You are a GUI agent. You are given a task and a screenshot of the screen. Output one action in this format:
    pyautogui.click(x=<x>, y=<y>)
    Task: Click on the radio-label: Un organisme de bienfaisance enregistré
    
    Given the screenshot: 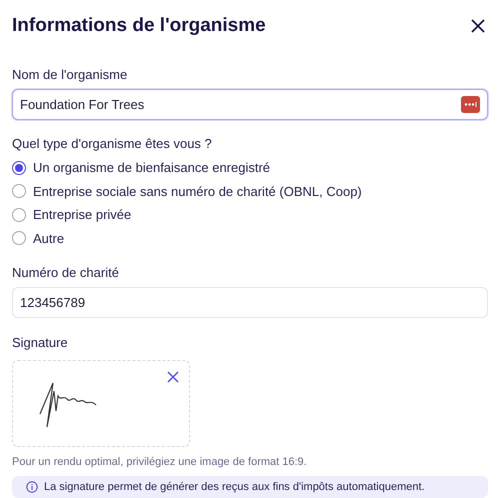 What is the action you would take?
    pyautogui.click(x=151, y=168)
    